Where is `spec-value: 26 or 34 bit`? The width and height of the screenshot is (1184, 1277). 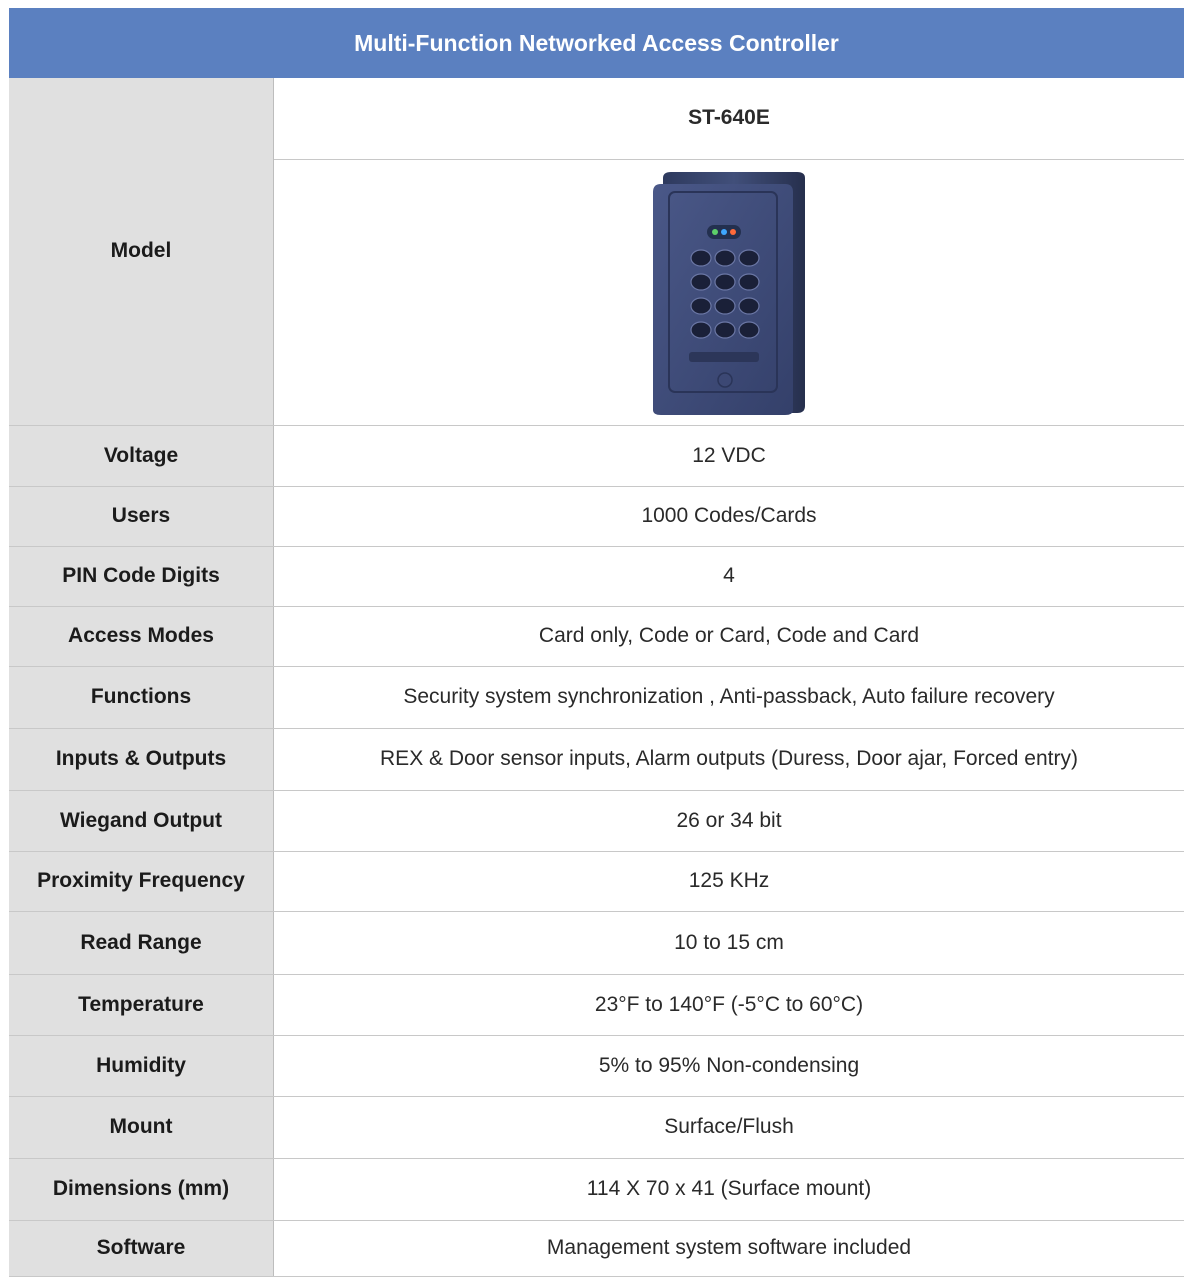
spec-value: 26 or 34 bit is located at coordinates (729, 820).